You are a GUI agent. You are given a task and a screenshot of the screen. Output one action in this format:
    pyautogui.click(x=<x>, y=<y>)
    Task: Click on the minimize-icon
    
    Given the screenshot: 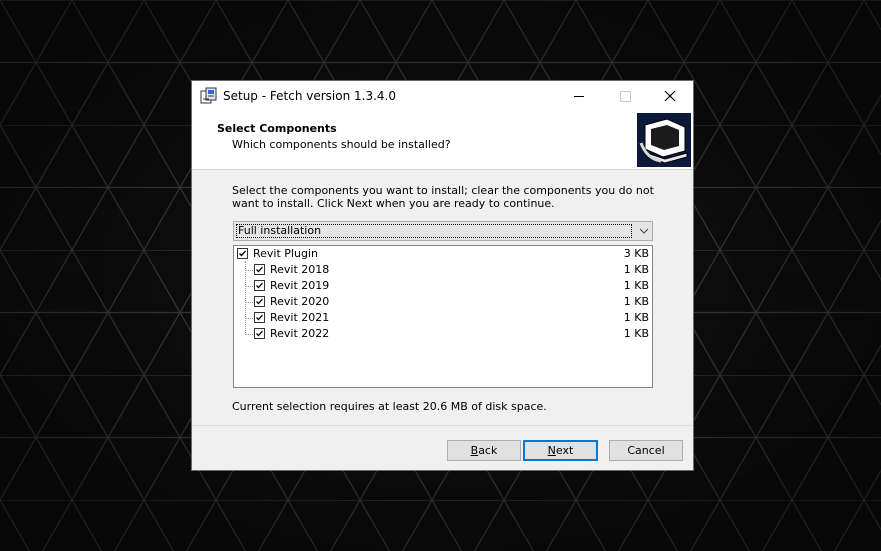 What is the action you would take?
    pyautogui.click(x=579, y=96)
    